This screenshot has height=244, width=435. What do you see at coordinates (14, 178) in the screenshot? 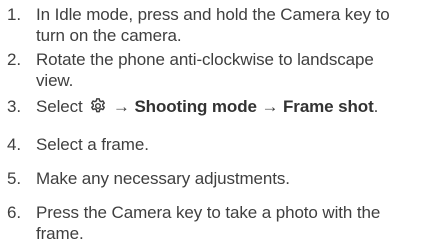
I see `step-number: 5.` at bounding box center [14, 178].